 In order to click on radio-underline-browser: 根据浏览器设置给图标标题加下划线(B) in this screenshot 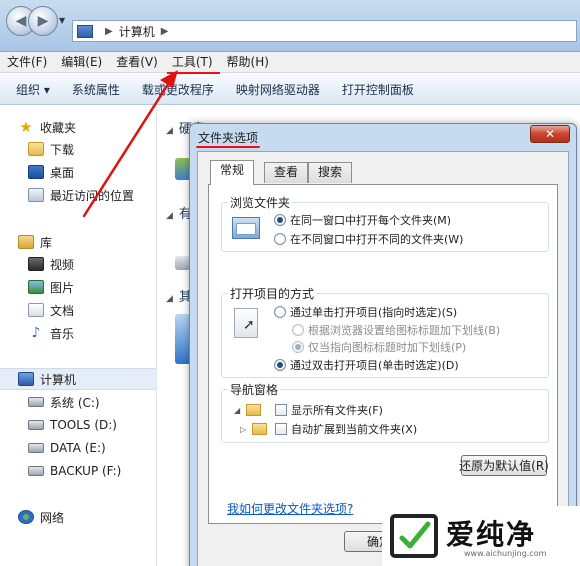, I will do `click(396, 330)`.